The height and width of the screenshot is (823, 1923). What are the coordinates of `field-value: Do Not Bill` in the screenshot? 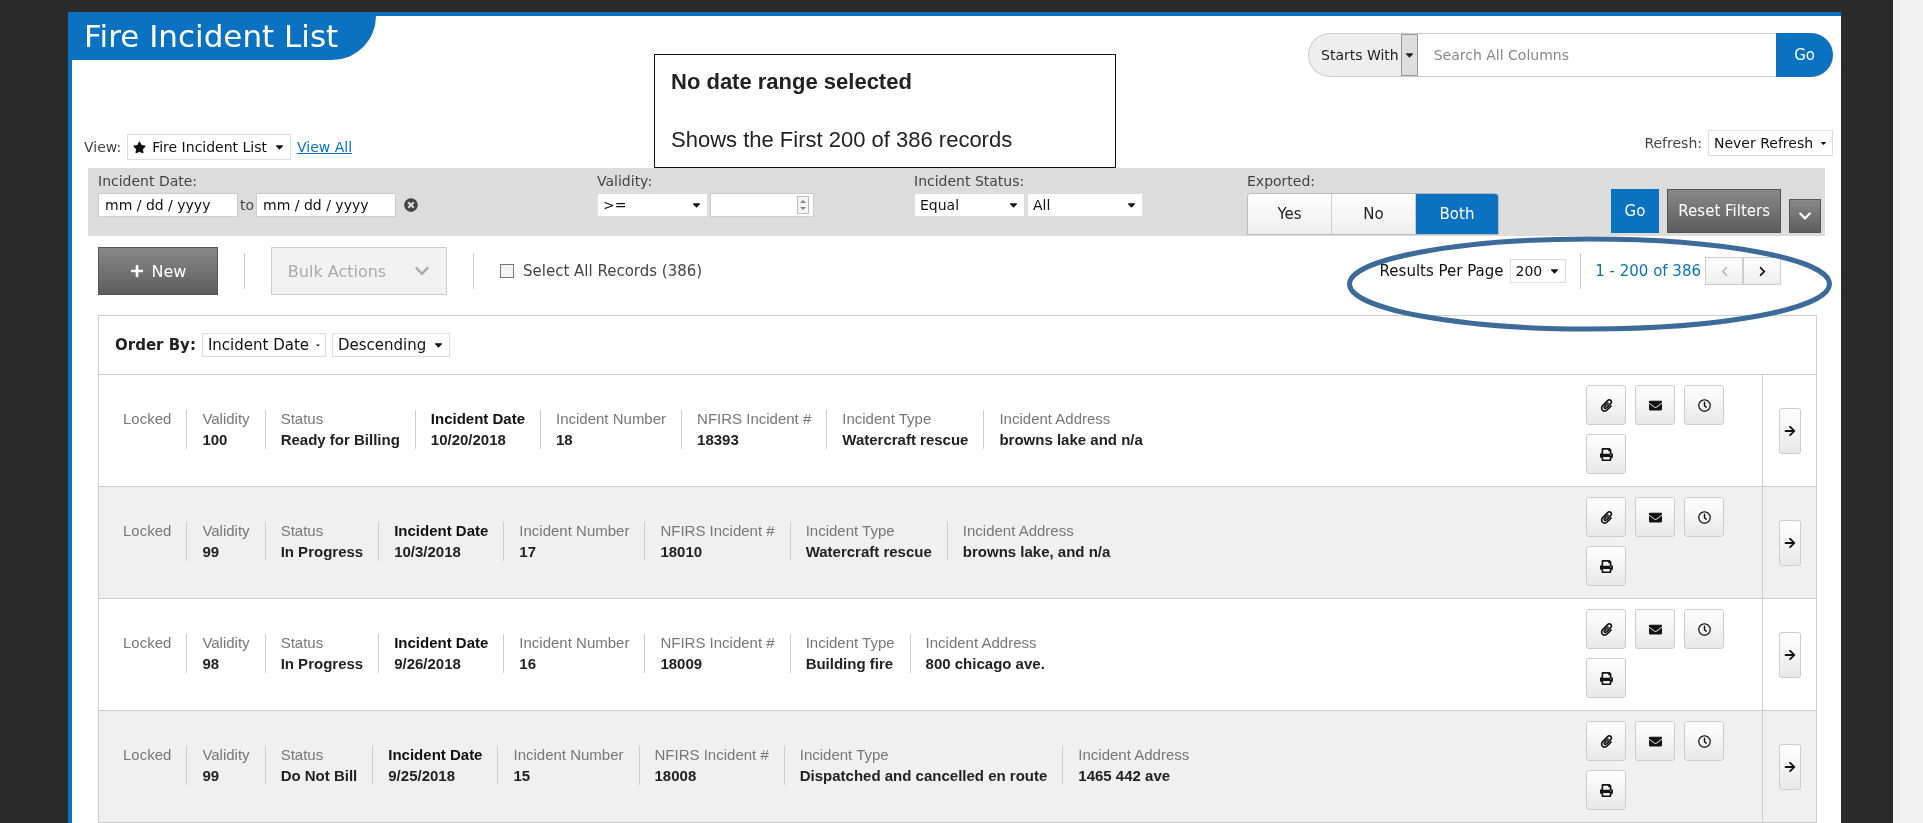 It's located at (319, 776).